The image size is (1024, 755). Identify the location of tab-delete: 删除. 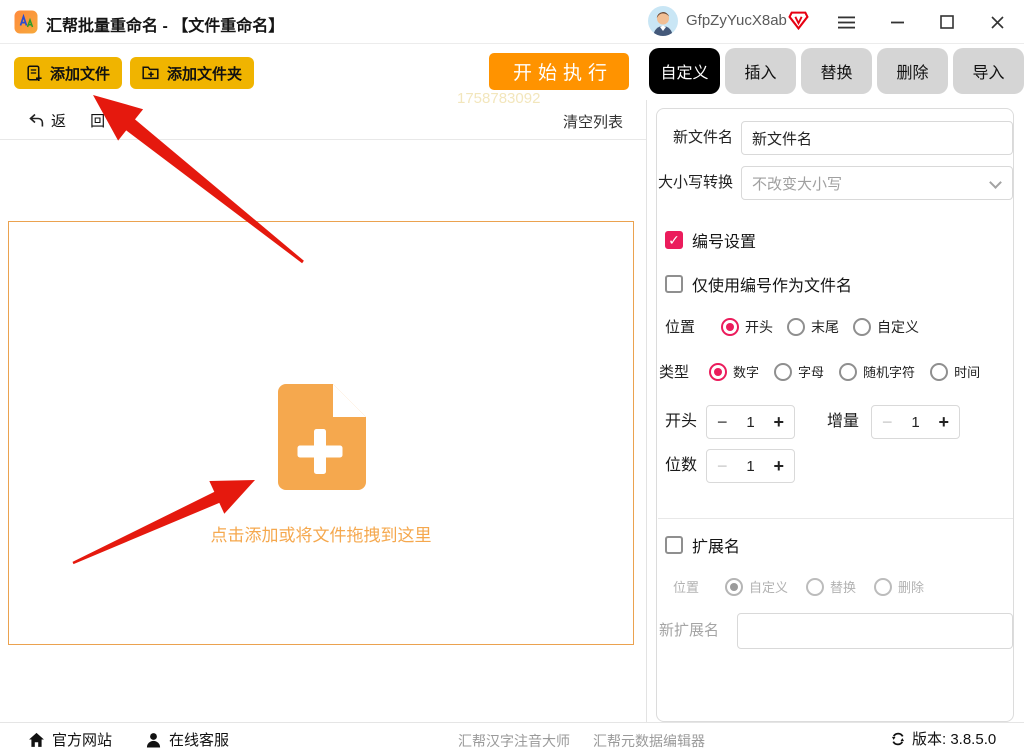
(912, 71).